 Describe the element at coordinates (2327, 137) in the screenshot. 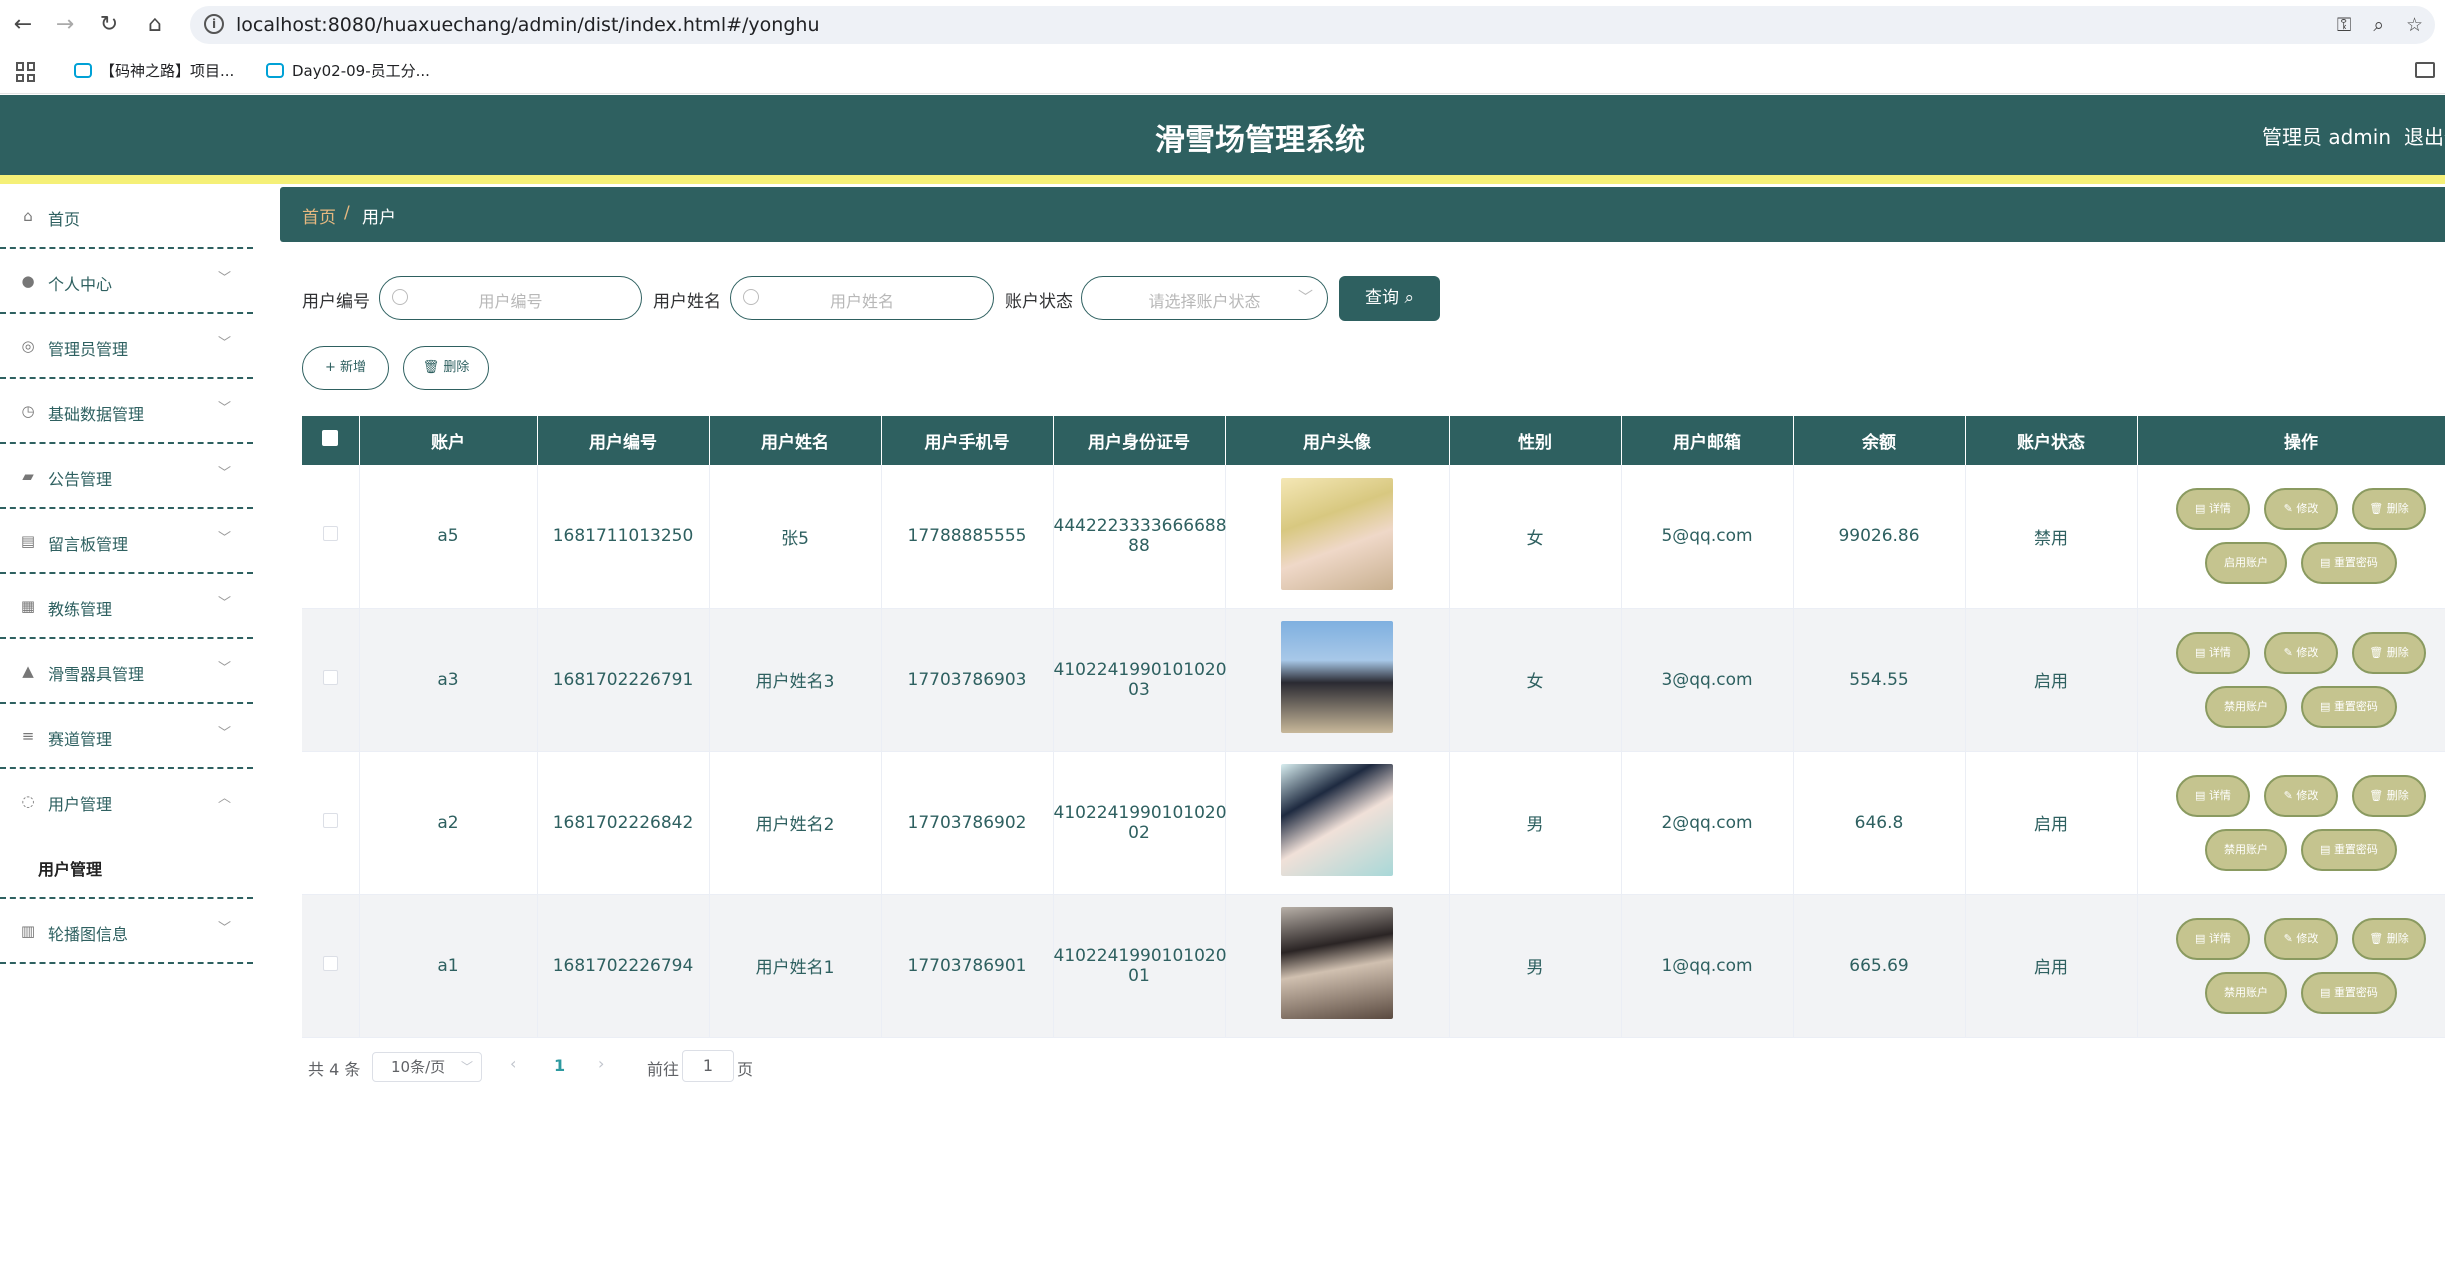

I see `admin-label: 管理员 admin` at that location.